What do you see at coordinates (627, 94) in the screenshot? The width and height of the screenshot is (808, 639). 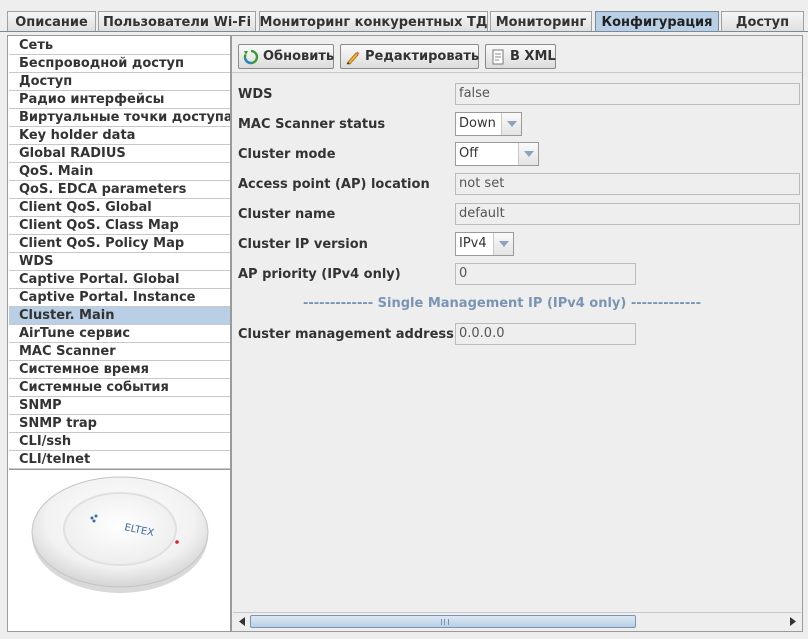 I see `wds-field: false` at bounding box center [627, 94].